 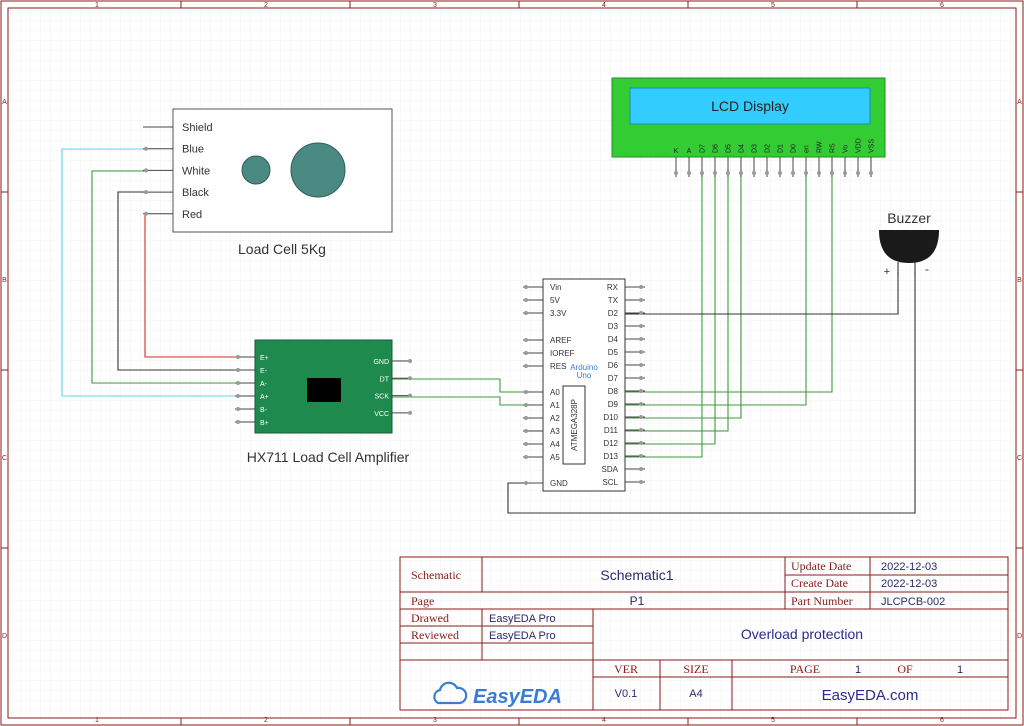 What do you see at coordinates (636, 575) in the screenshot?
I see `tb-schematic-value: Schematic1` at bounding box center [636, 575].